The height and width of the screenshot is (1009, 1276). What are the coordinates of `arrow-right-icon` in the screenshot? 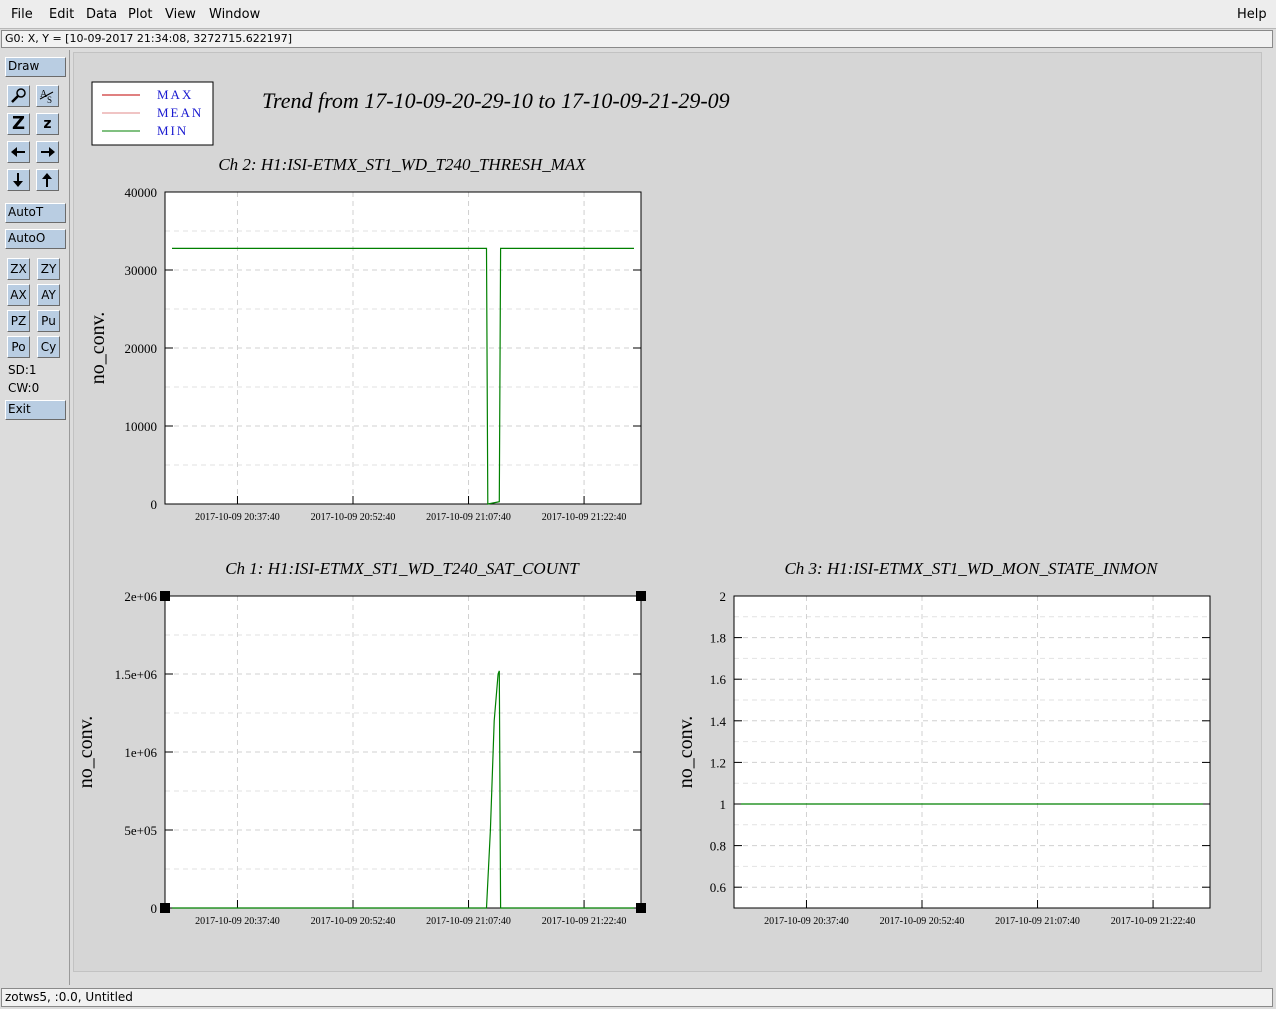 It's located at (48, 152).